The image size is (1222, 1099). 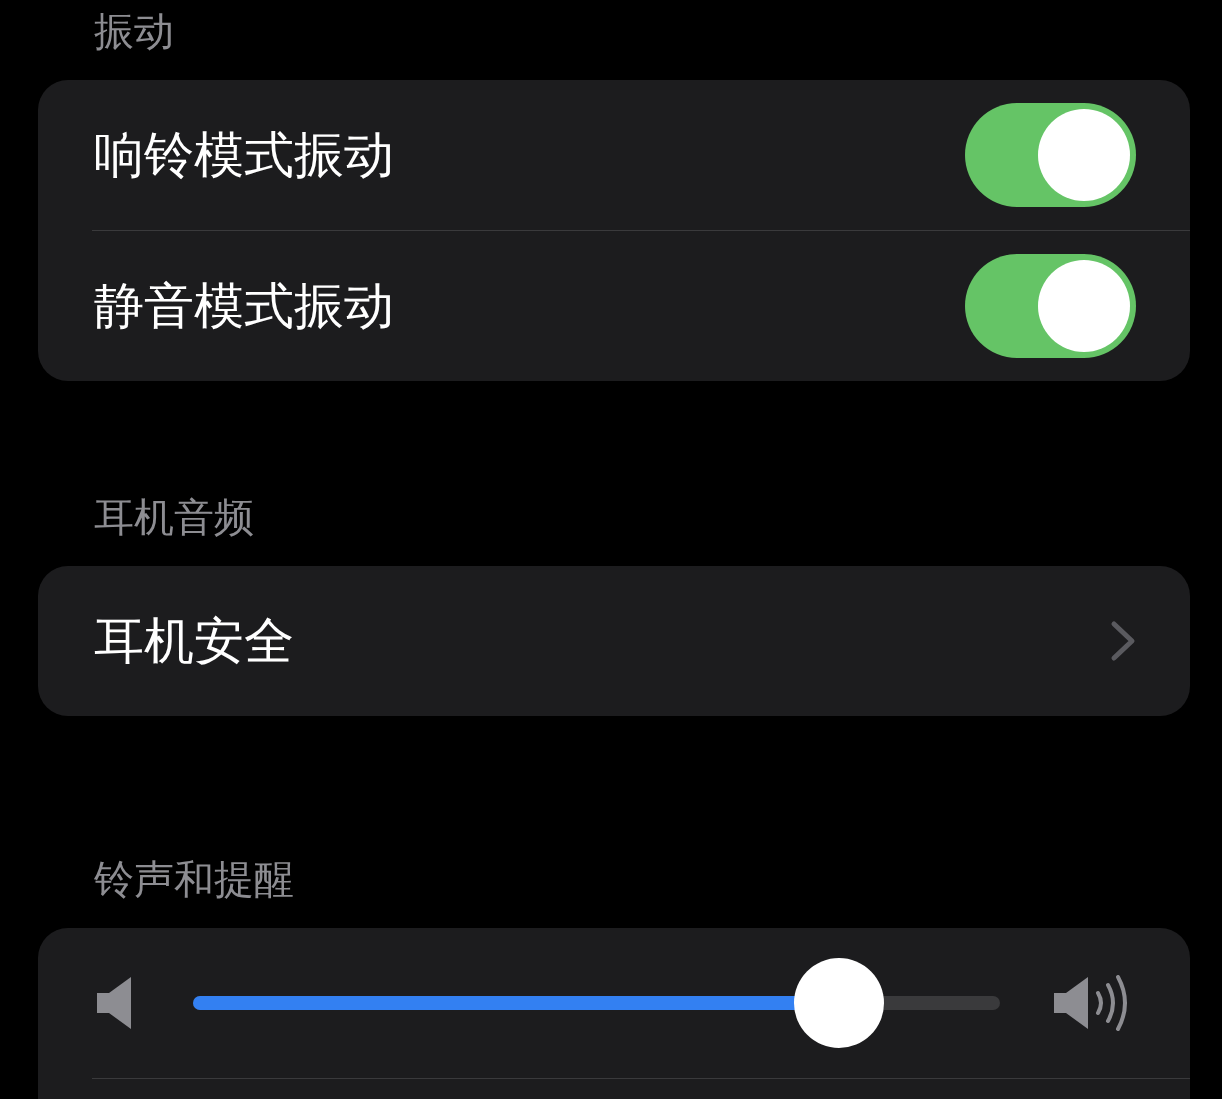 I want to click on section-header: 耳机音频, so click(x=174, y=517).